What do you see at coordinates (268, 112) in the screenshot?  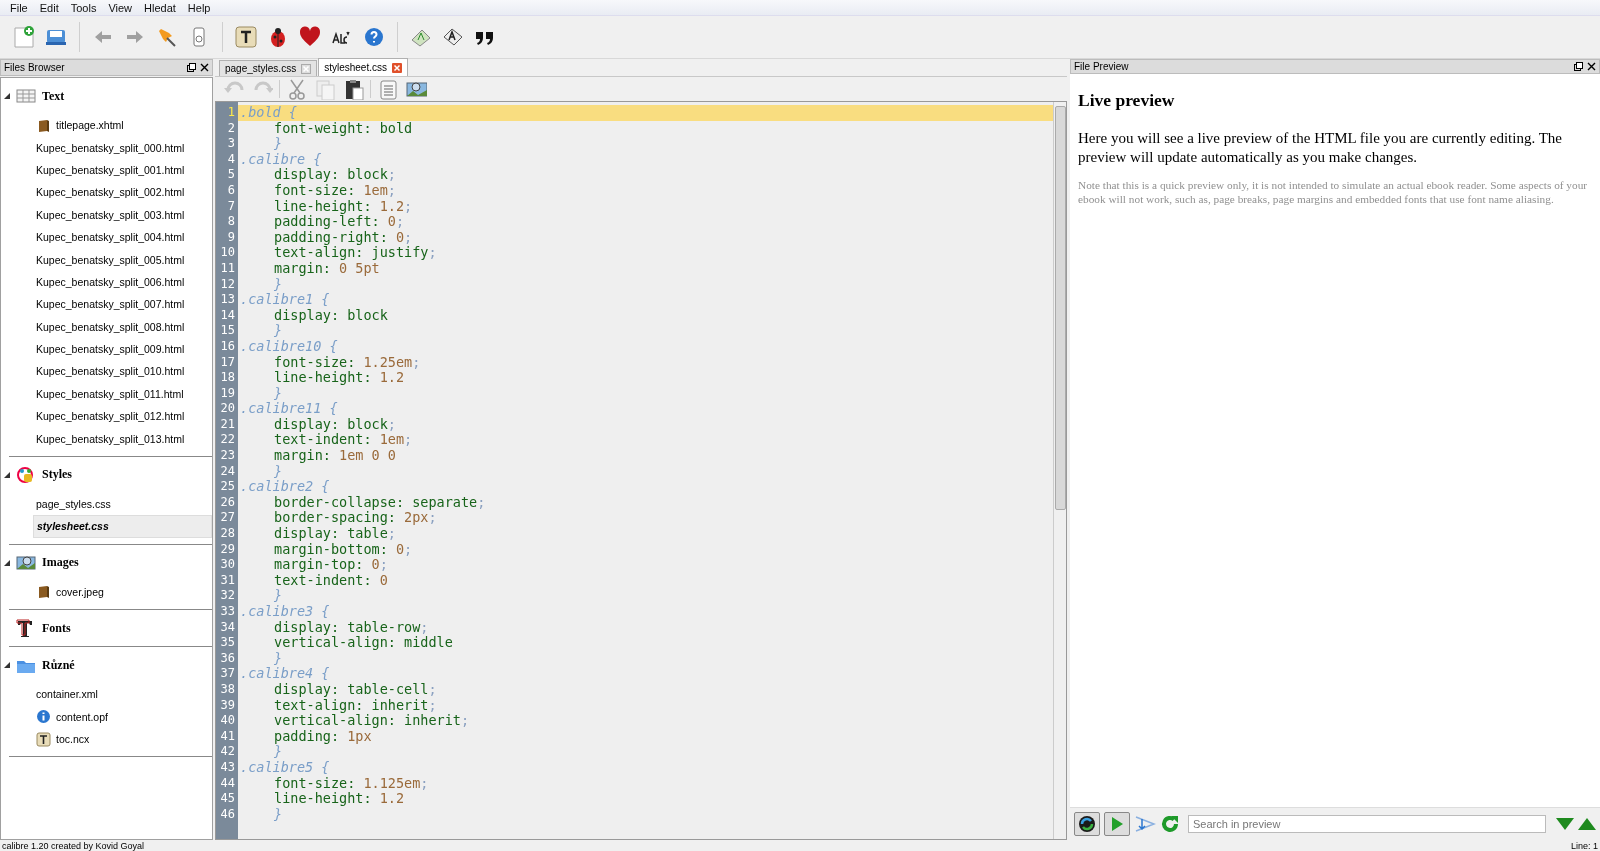 I see `code-line: .bold {` at bounding box center [268, 112].